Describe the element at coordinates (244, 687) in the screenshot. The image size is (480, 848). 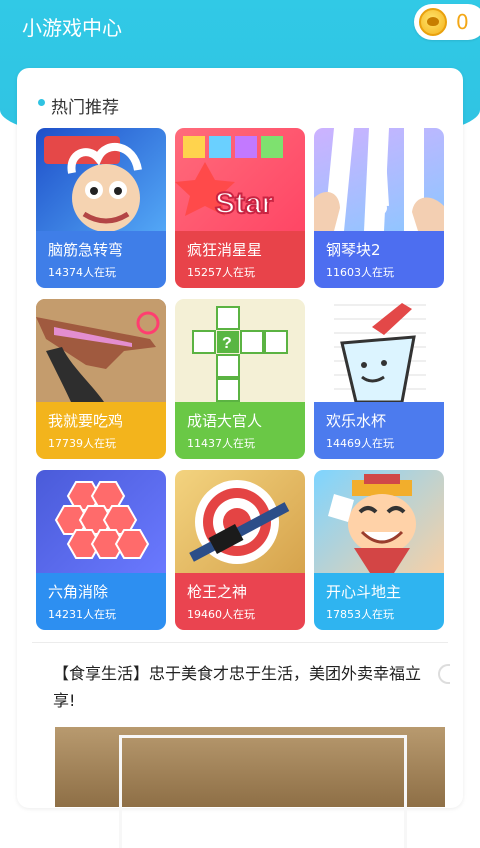
I see `article-title: 【食享生活】忠于美食才忠于生活，美团外卖幸福立享!` at that location.